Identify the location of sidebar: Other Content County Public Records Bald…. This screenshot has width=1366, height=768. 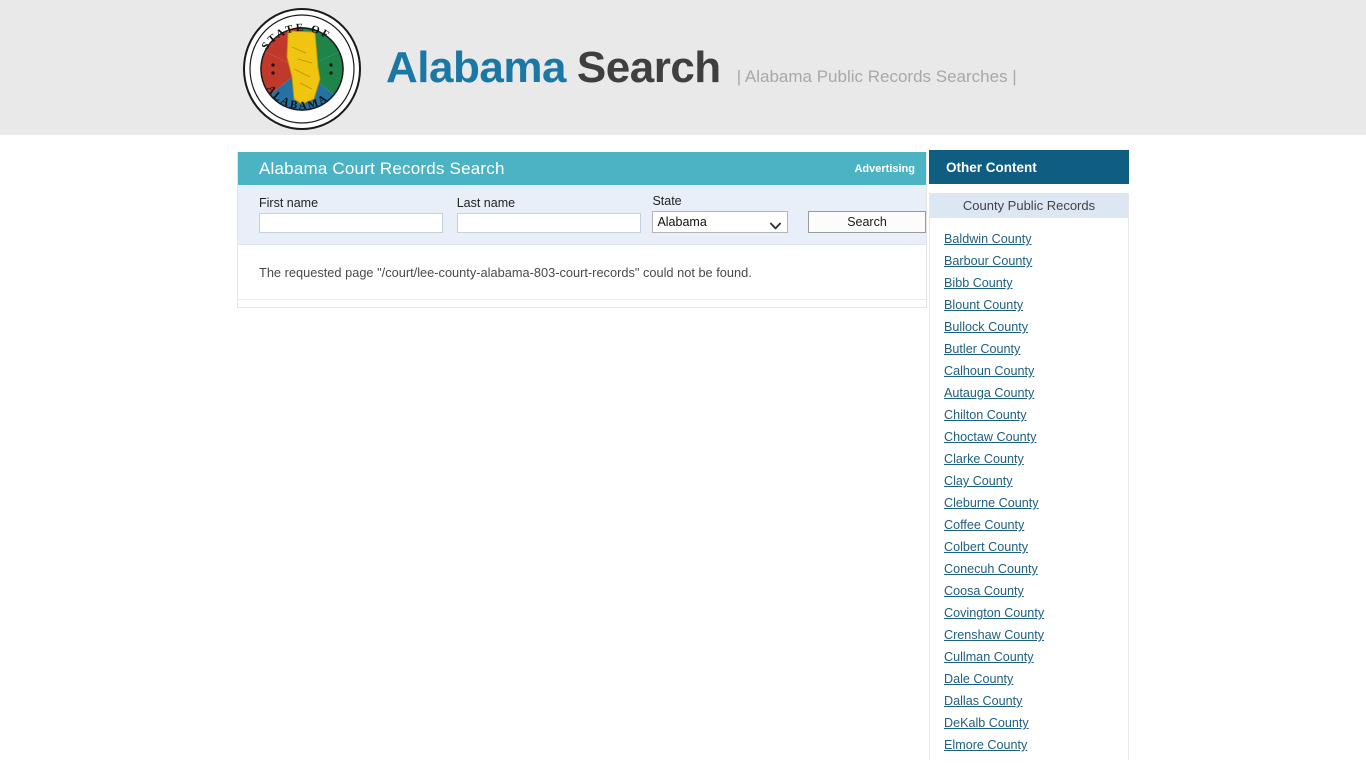
(1029, 455).